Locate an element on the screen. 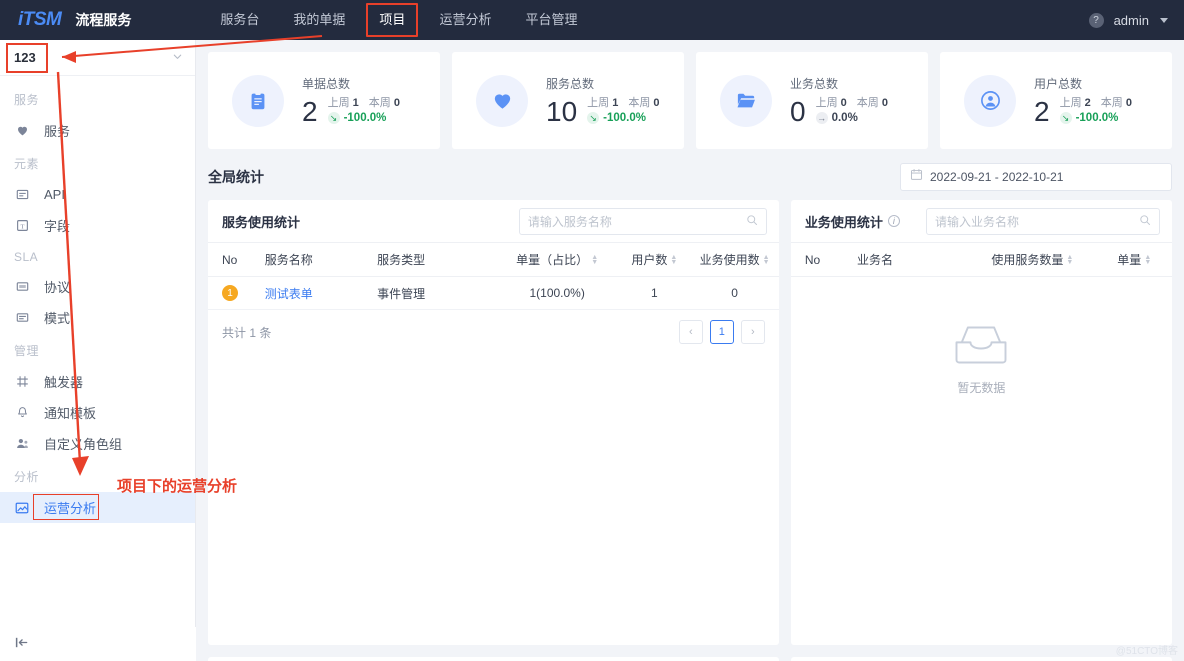 The width and height of the screenshot is (1184, 661). stat-trend-value: -100.0% is located at coordinates (365, 118).